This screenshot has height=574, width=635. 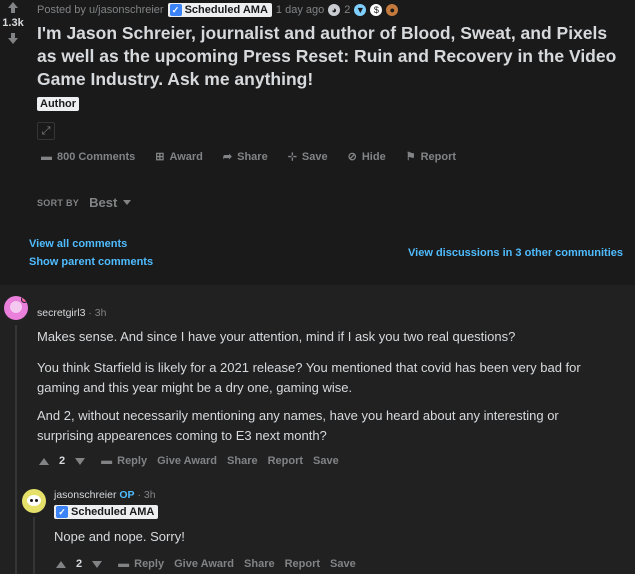 What do you see at coordinates (227, 157) in the screenshot?
I see `share-icon: ➦` at bounding box center [227, 157].